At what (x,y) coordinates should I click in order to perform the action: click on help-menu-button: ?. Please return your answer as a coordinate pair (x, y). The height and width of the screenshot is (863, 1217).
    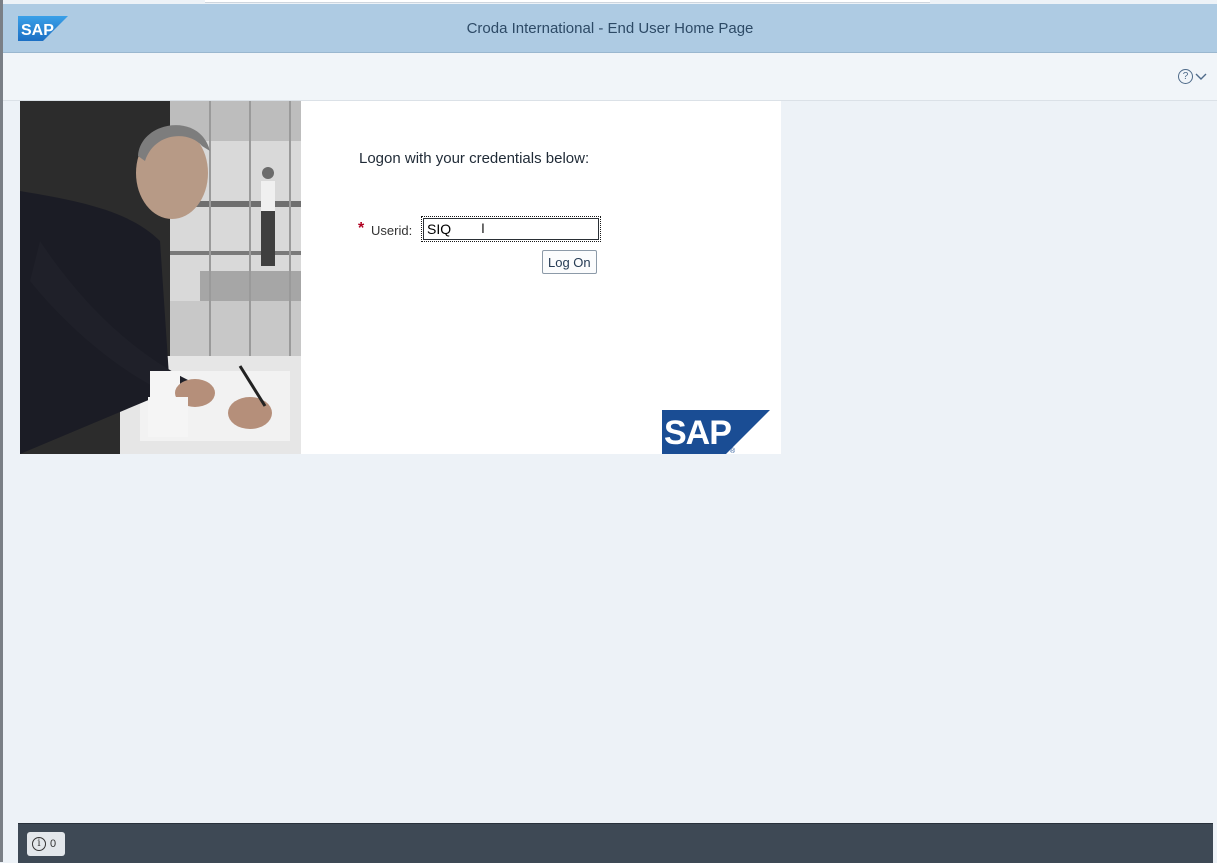
    Looking at the image, I should click on (1192, 76).